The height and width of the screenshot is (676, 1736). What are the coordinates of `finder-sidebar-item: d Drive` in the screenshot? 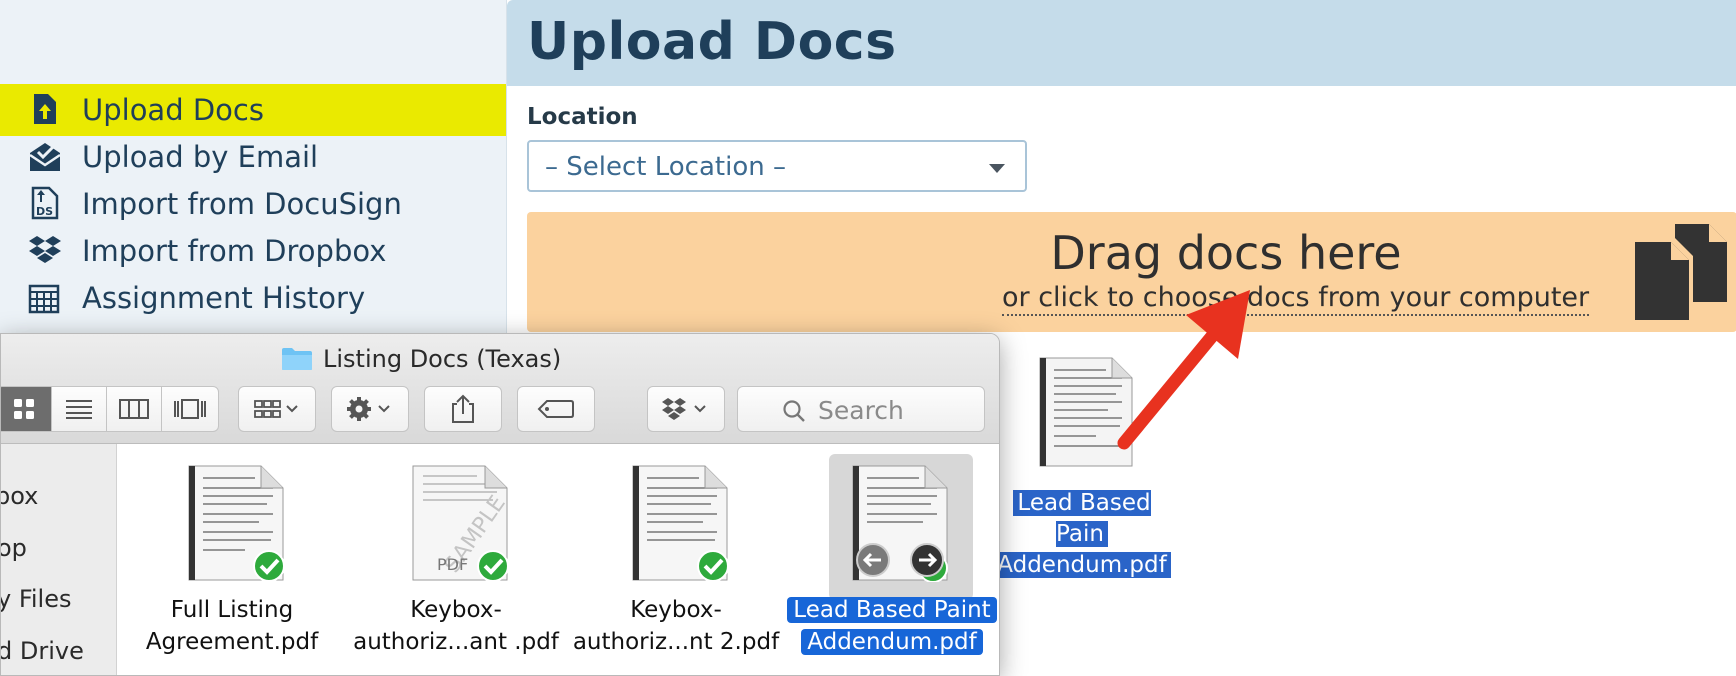 It's located at (42, 651).